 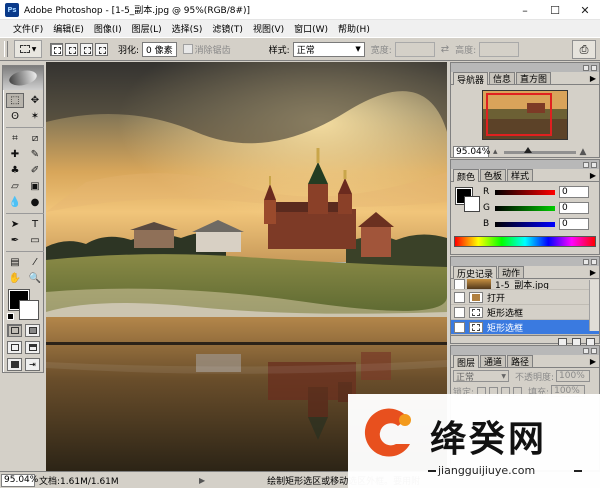 I want to click on tab-info: 信息, so click(x=502, y=78).